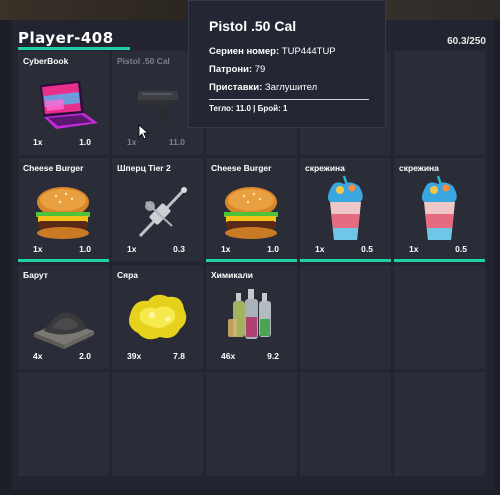 This screenshot has height=495, width=500. Describe the element at coordinates (248, 108) in the screenshot. I see `tooltip-footer: Тегло: 11.0 | Брой: 1` at that location.